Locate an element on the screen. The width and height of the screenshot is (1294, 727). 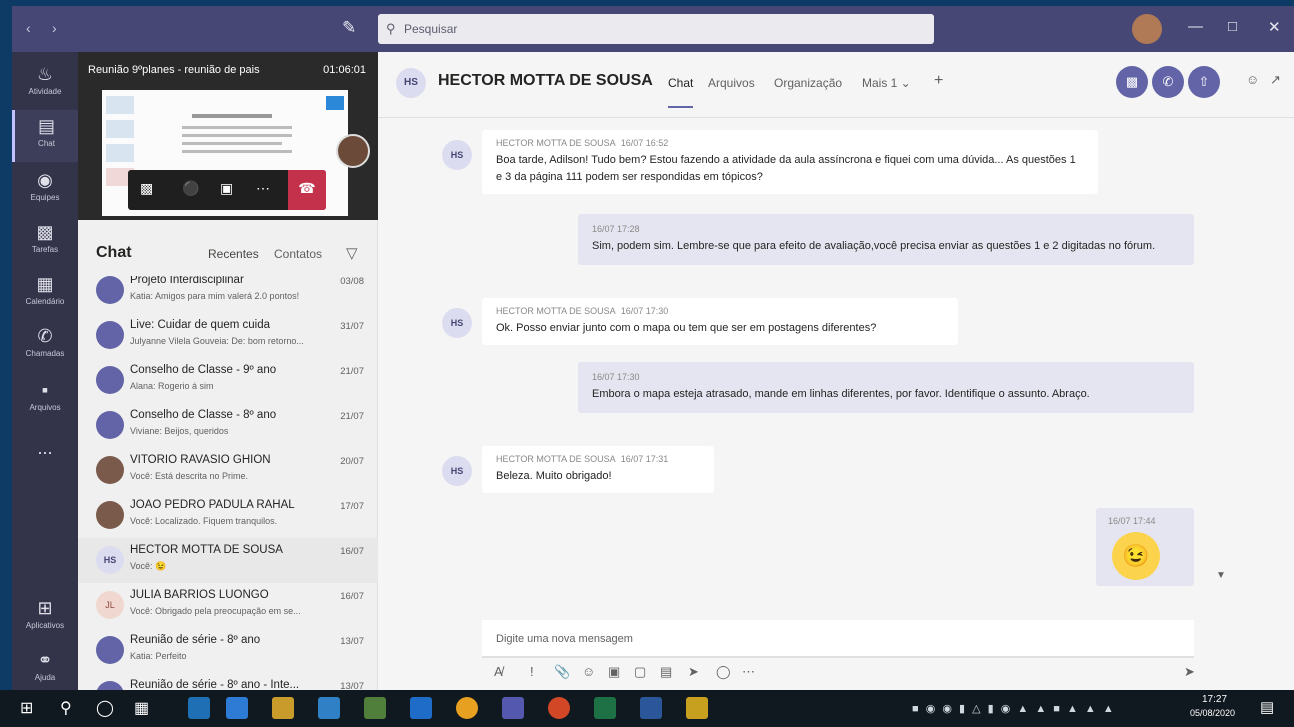
teams-taskbar-icon is located at coordinates (513, 708).